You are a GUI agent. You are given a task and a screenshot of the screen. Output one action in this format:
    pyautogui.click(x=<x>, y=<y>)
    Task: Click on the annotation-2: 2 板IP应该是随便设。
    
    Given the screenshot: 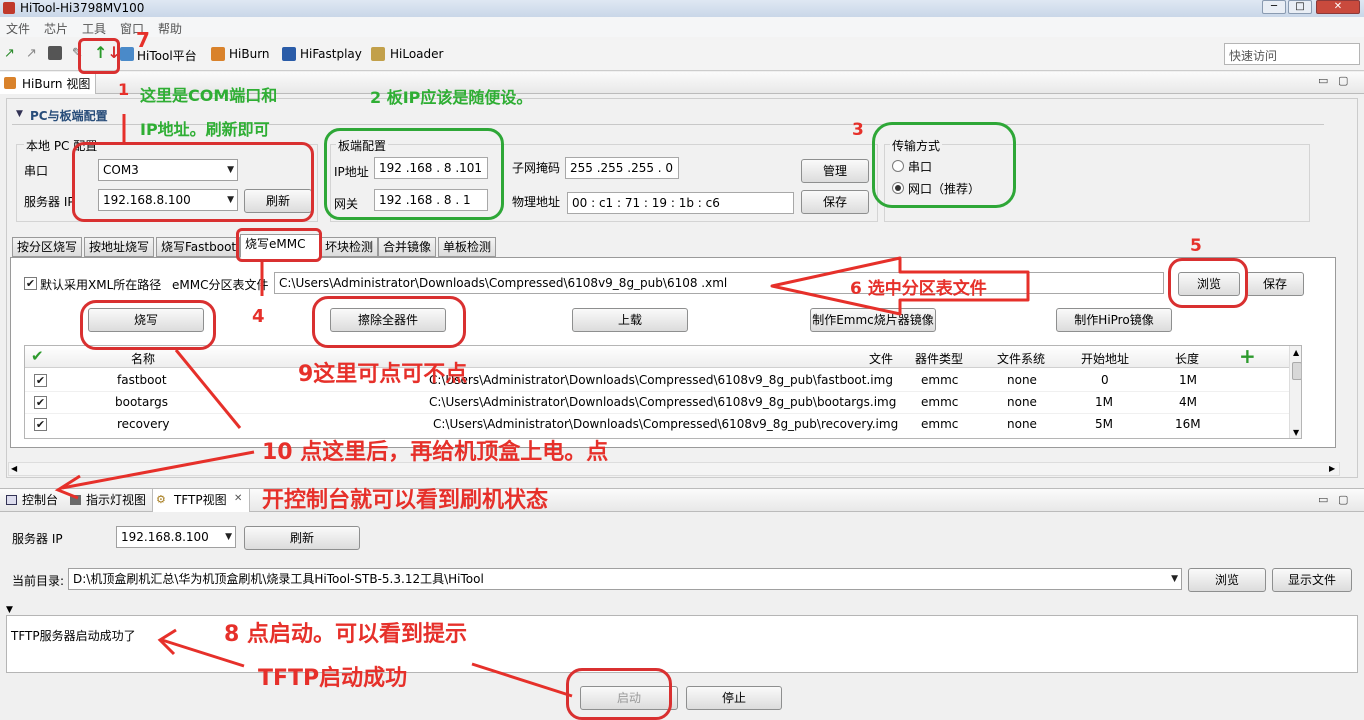 What is the action you would take?
    pyautogui.click(x=451, y=97)
    